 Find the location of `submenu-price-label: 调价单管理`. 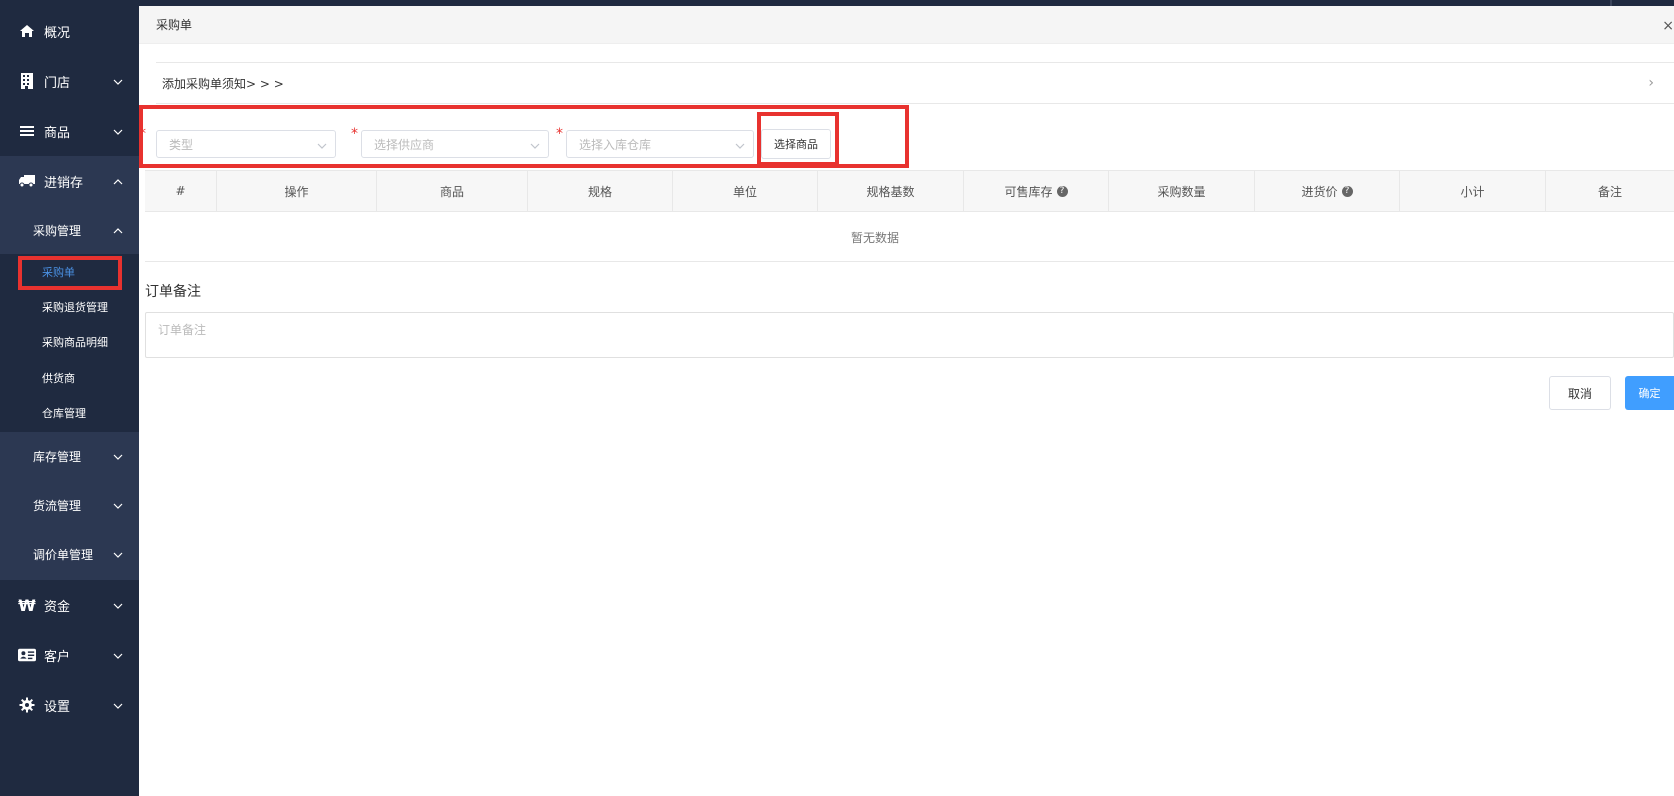

submenu-price-label: 调价单管理 is located at coordinates (63, 554).